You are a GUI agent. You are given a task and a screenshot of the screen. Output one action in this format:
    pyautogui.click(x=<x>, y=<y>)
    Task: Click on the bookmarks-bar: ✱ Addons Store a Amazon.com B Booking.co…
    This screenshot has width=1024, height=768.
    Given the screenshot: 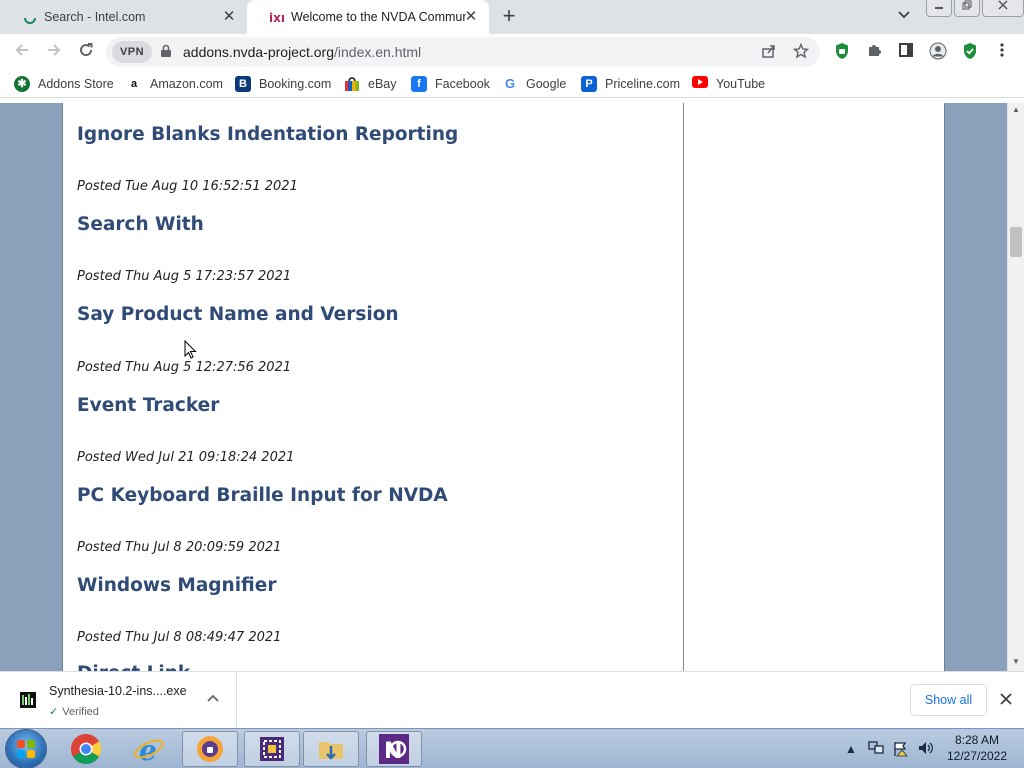 What is the action you would take?
    pyautogui.click(x=512, y=84)
    